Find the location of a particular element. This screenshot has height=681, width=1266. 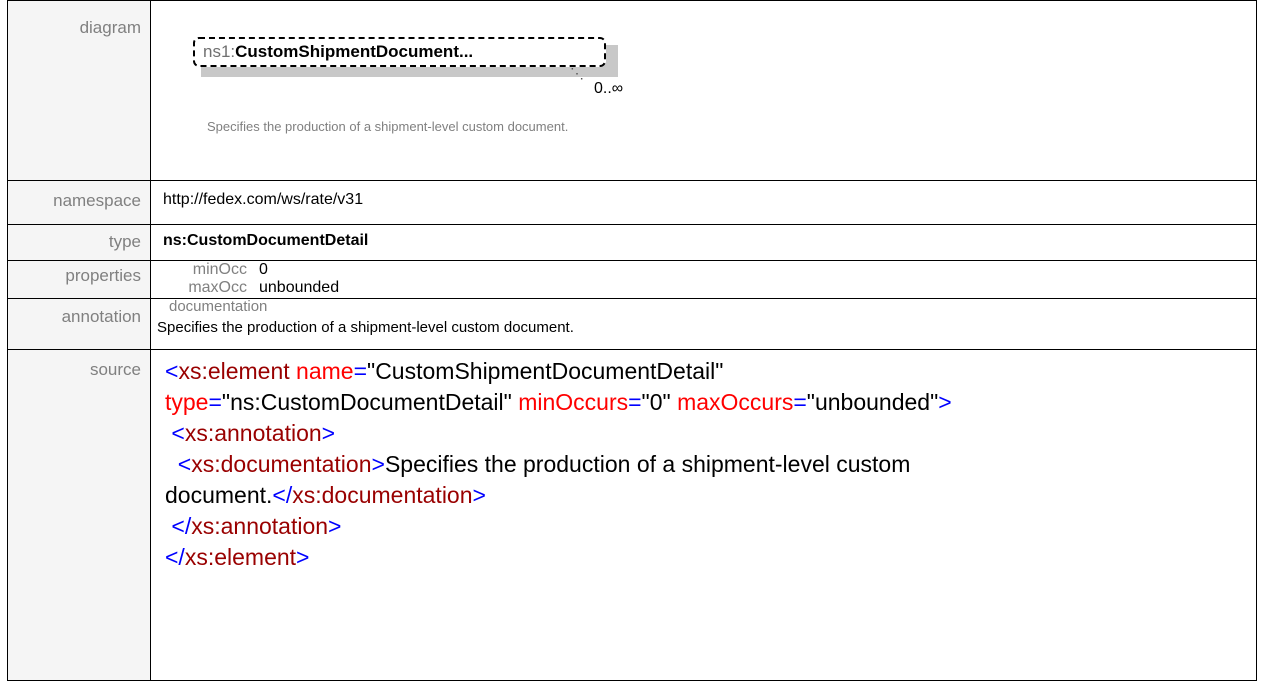

property-value: 0 is located at coordinates (263, 269).